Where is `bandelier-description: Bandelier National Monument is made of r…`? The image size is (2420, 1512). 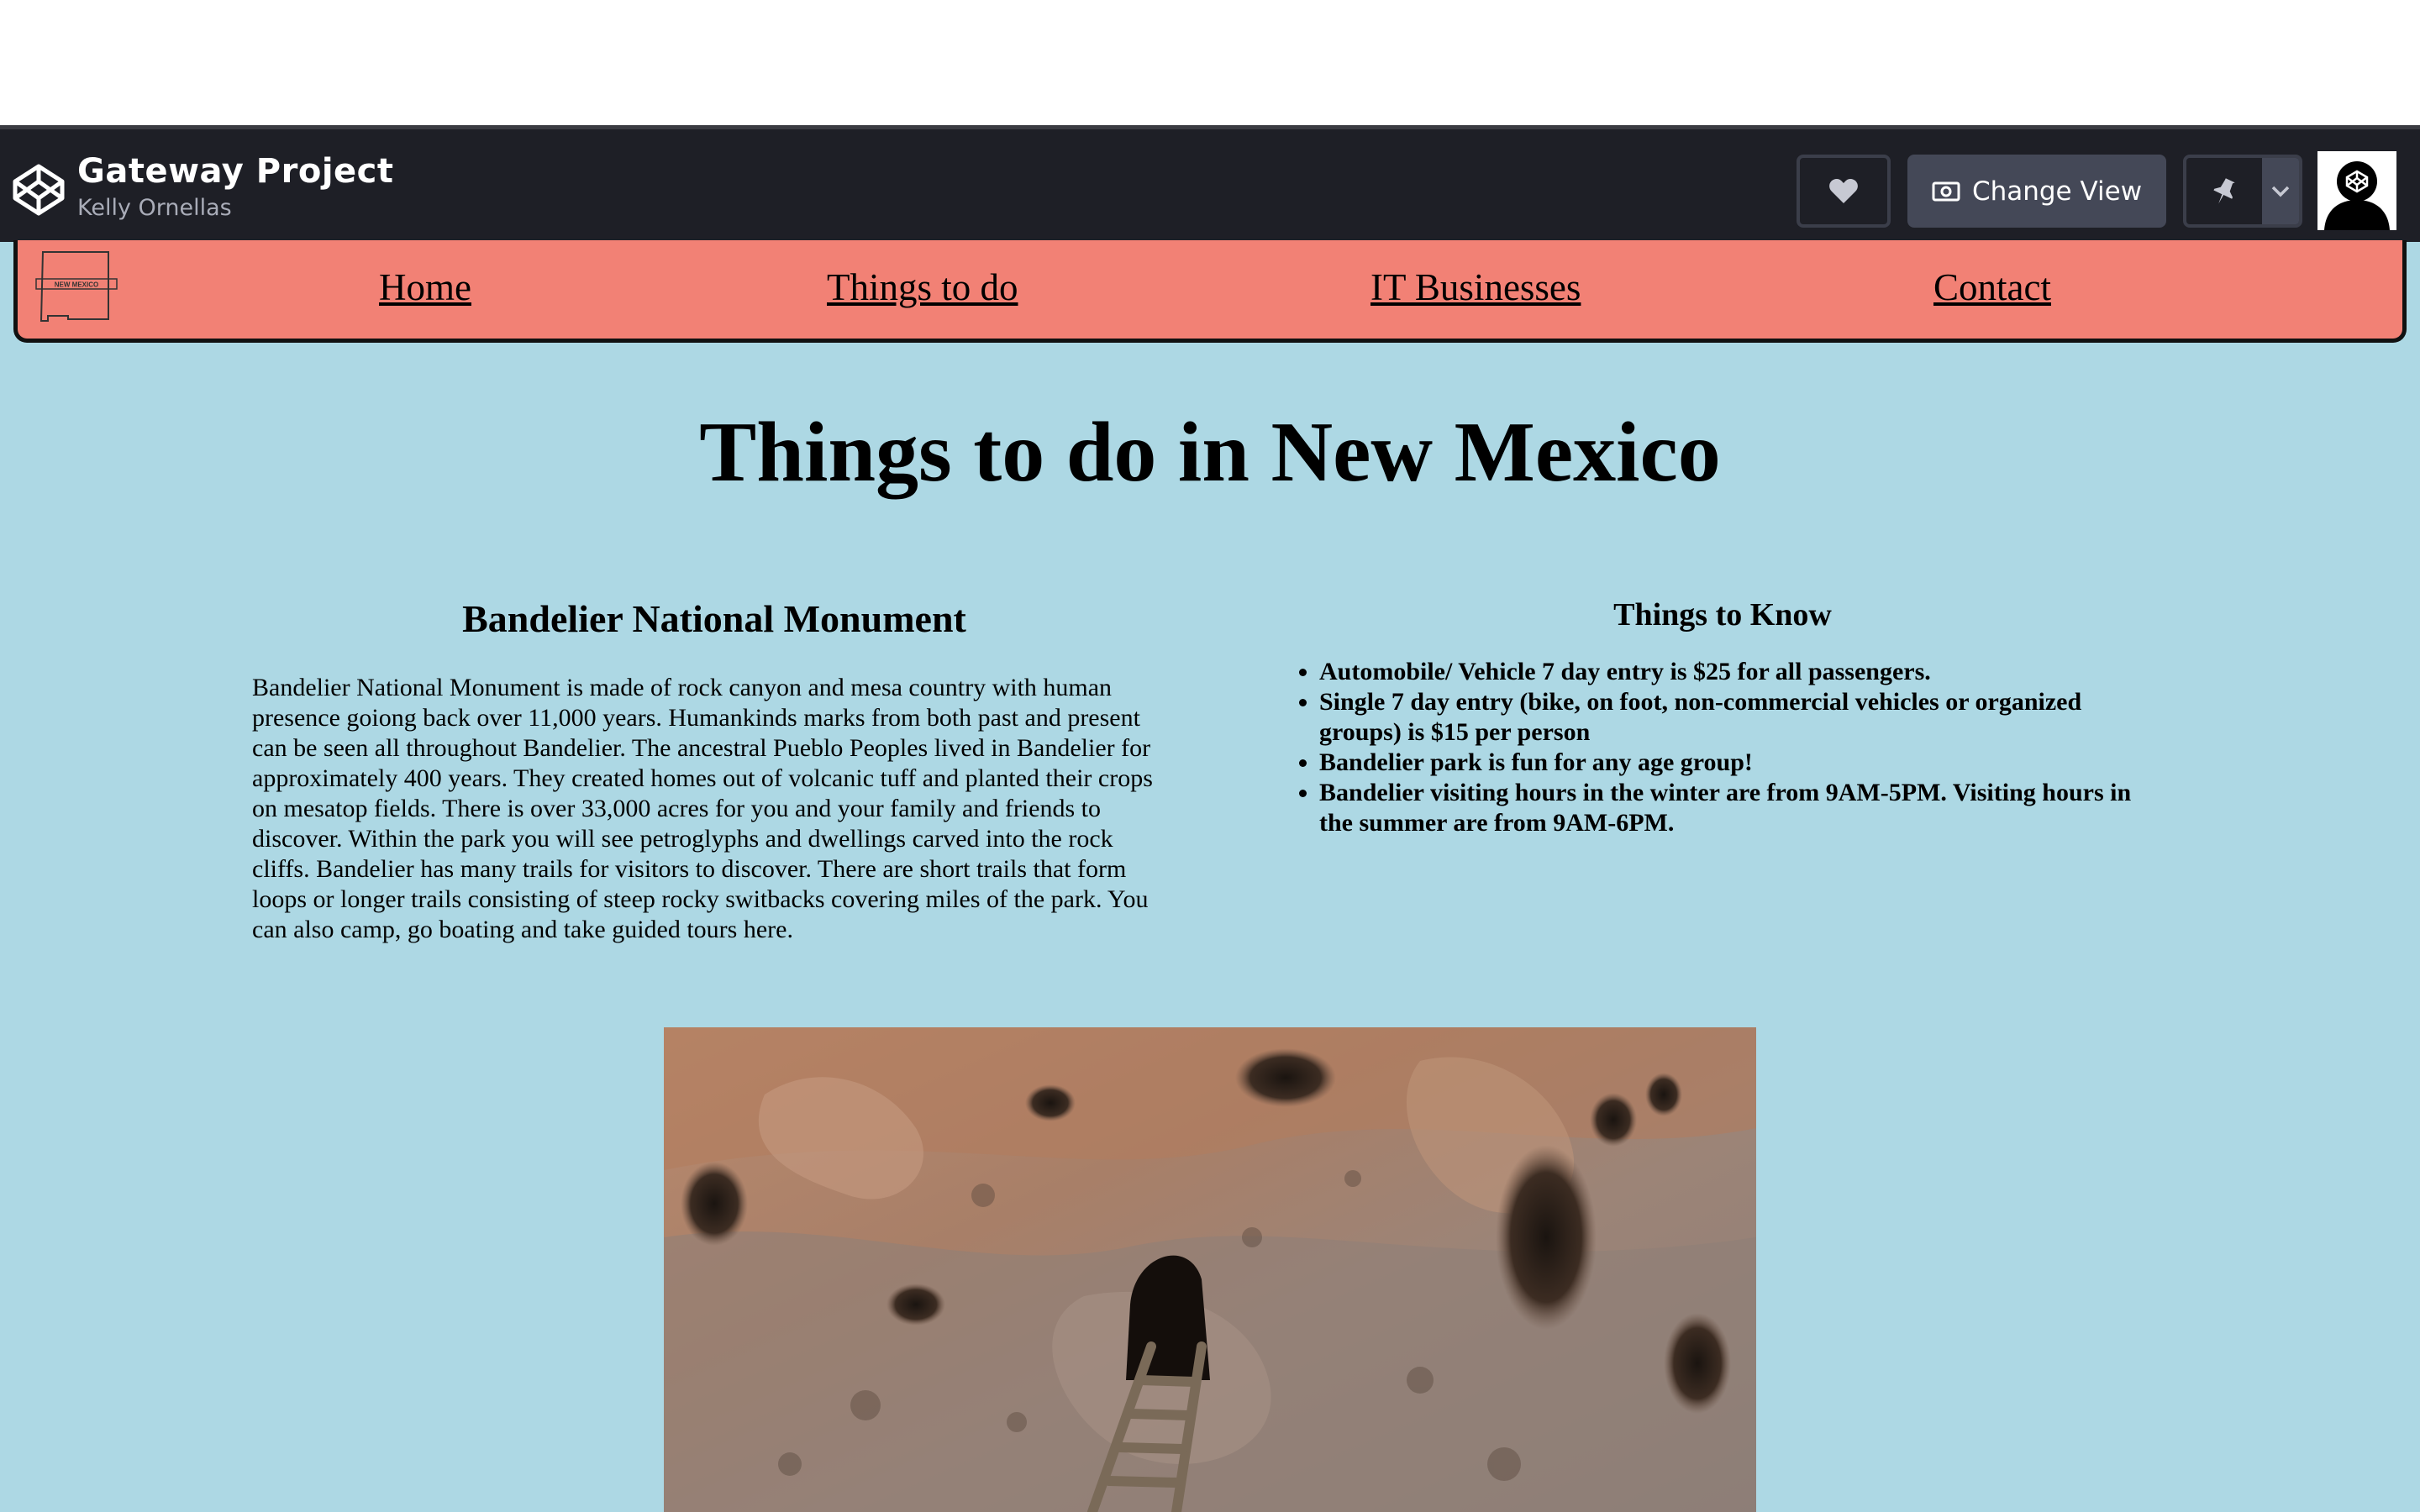 bandelier-description: Bandelier National Monument is made of r… is located at coordinates (703, 808).